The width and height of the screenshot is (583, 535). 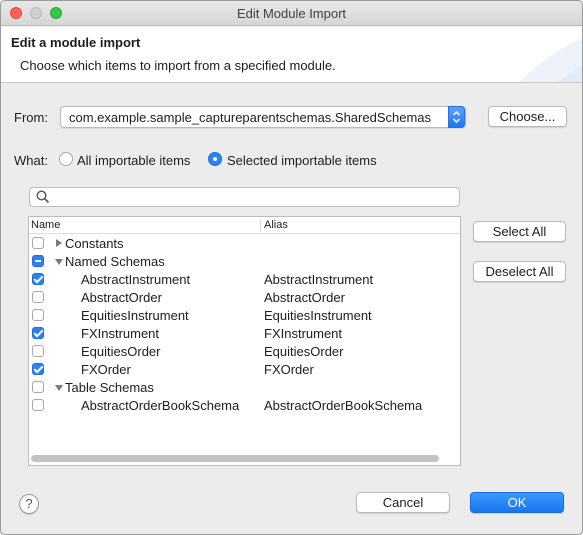 What do you see at coordinates (302, 160) in the screenshot?
I see `radio-selected-importable-label: Selected importable items` at bounding box center [302, 160].